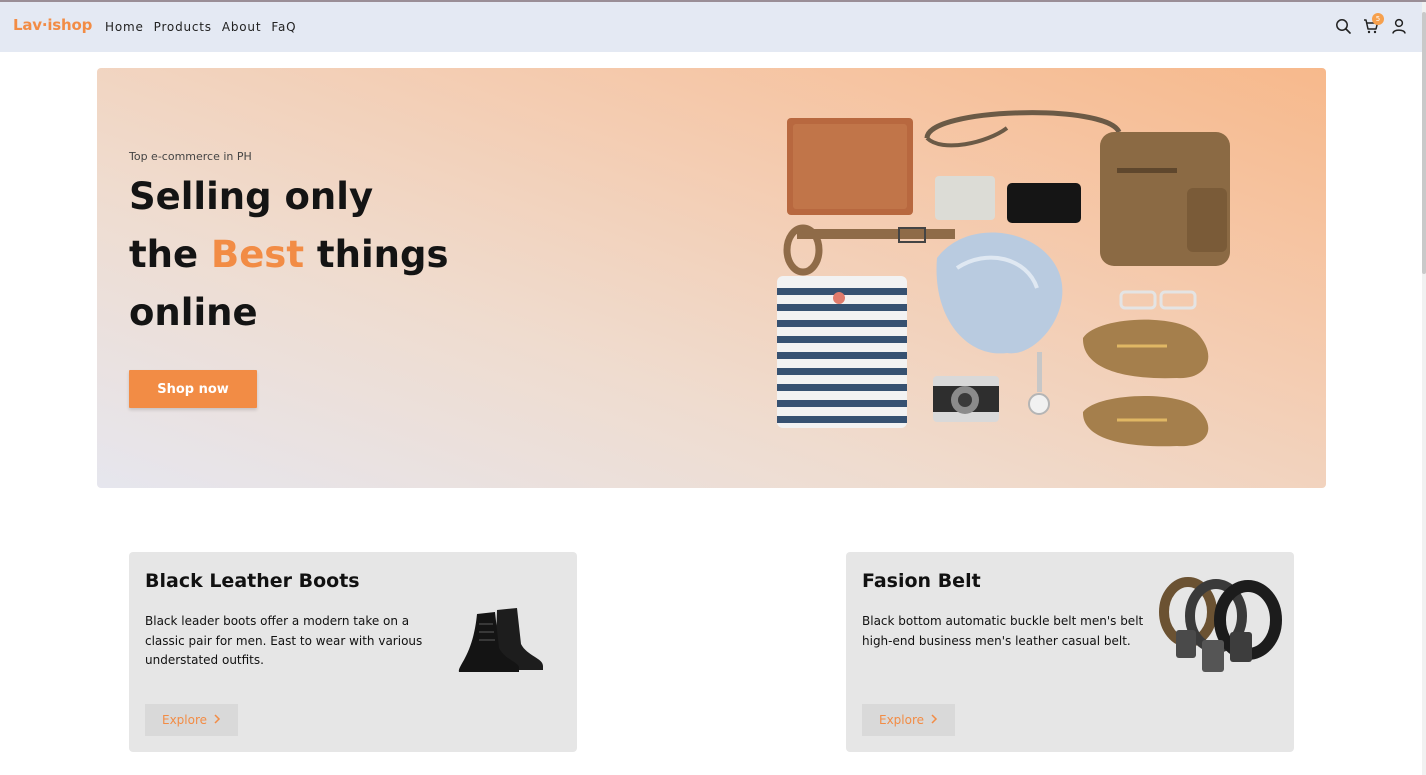 The image size is (1426, 775). I want to click on brand-logo: Lav·ishop, so click(52, 25).